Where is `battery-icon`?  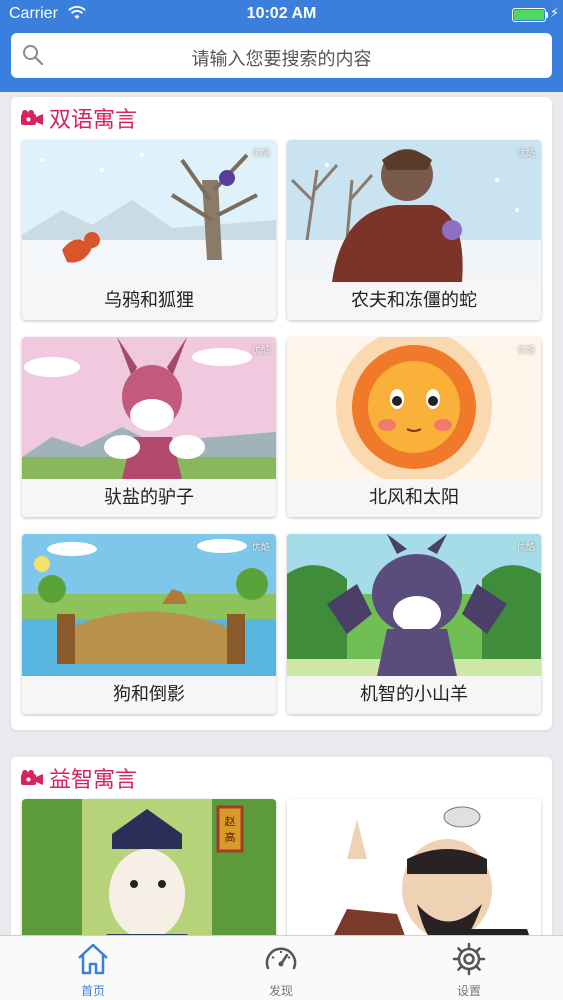 battery-icon is located at coordinates (529, 15).